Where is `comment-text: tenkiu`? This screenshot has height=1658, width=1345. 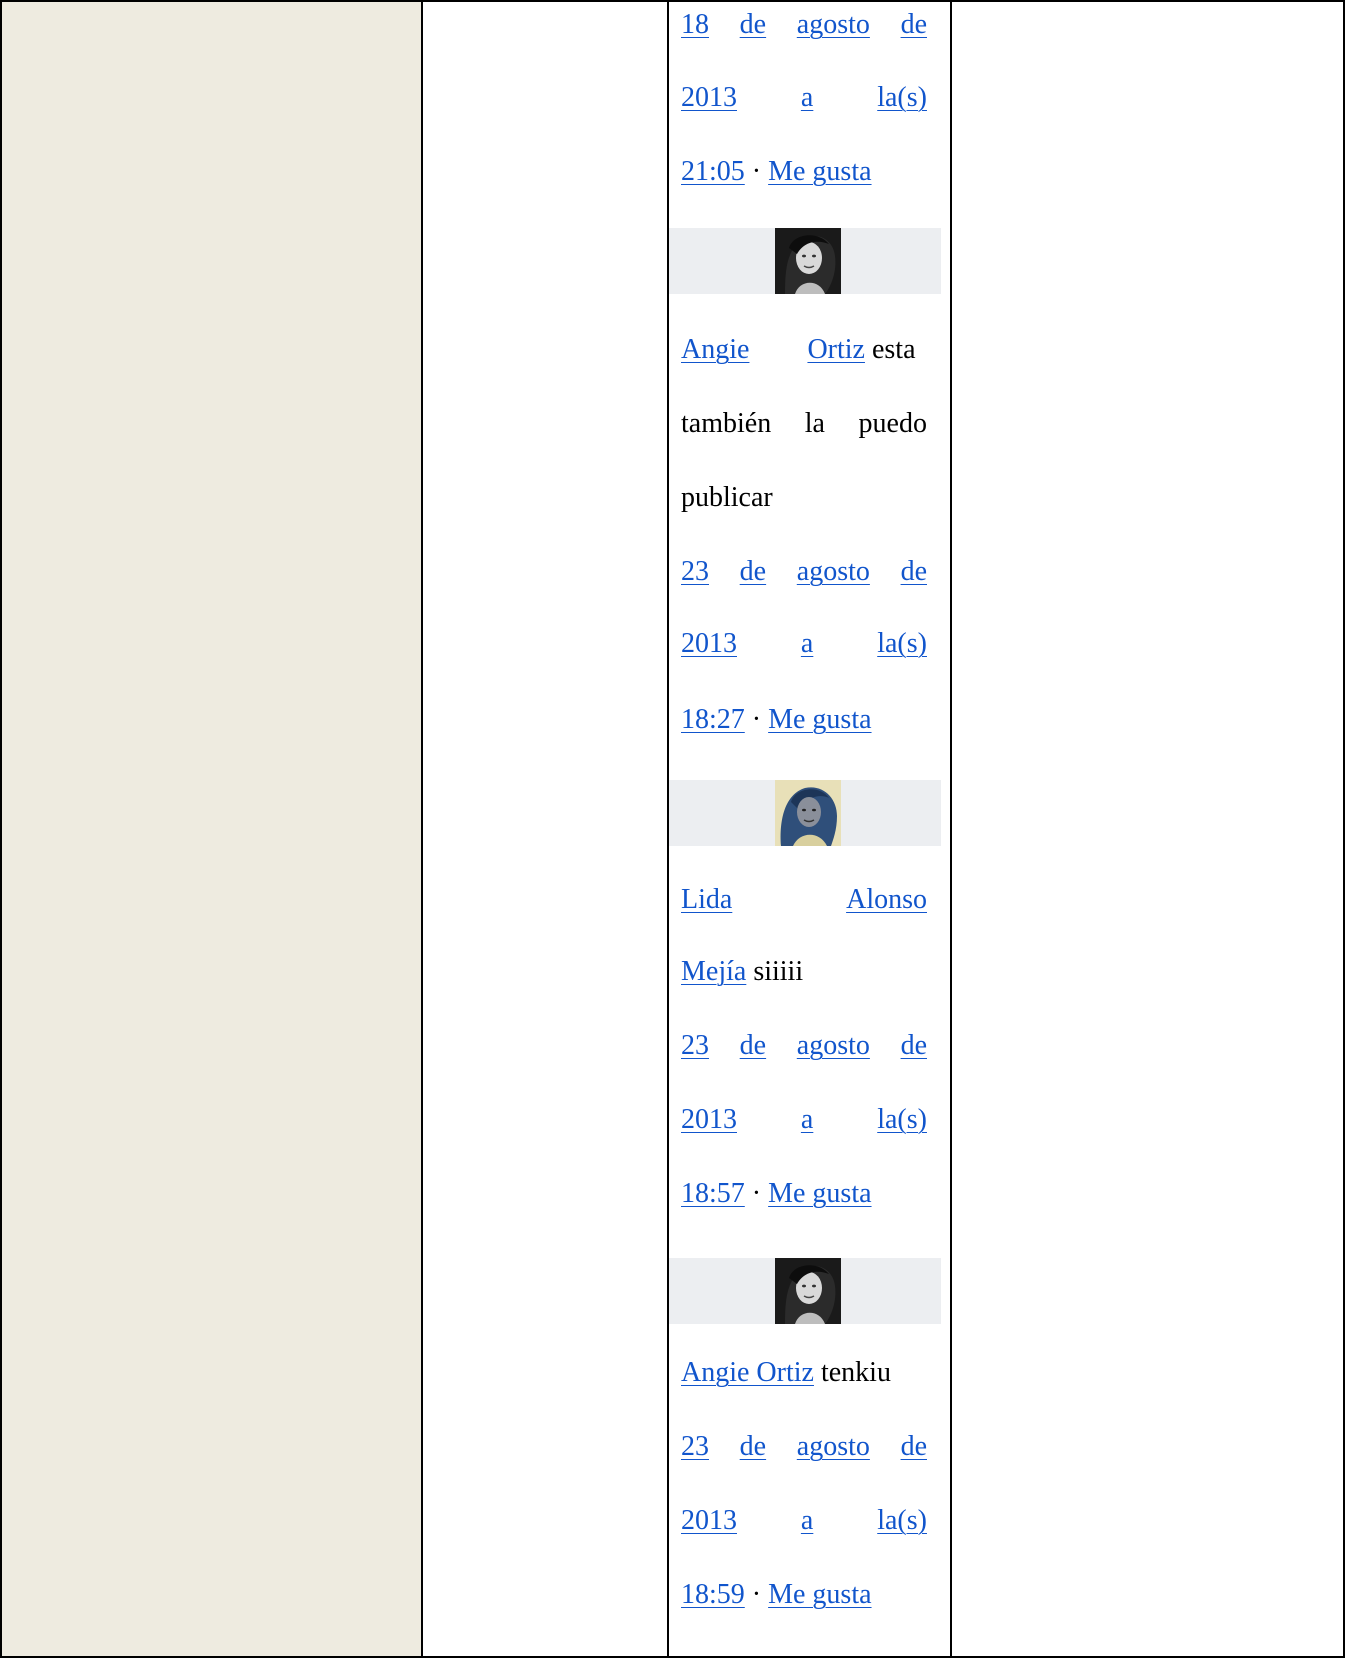
comment-text: tenkiu is located at coordinates (855, 1372).